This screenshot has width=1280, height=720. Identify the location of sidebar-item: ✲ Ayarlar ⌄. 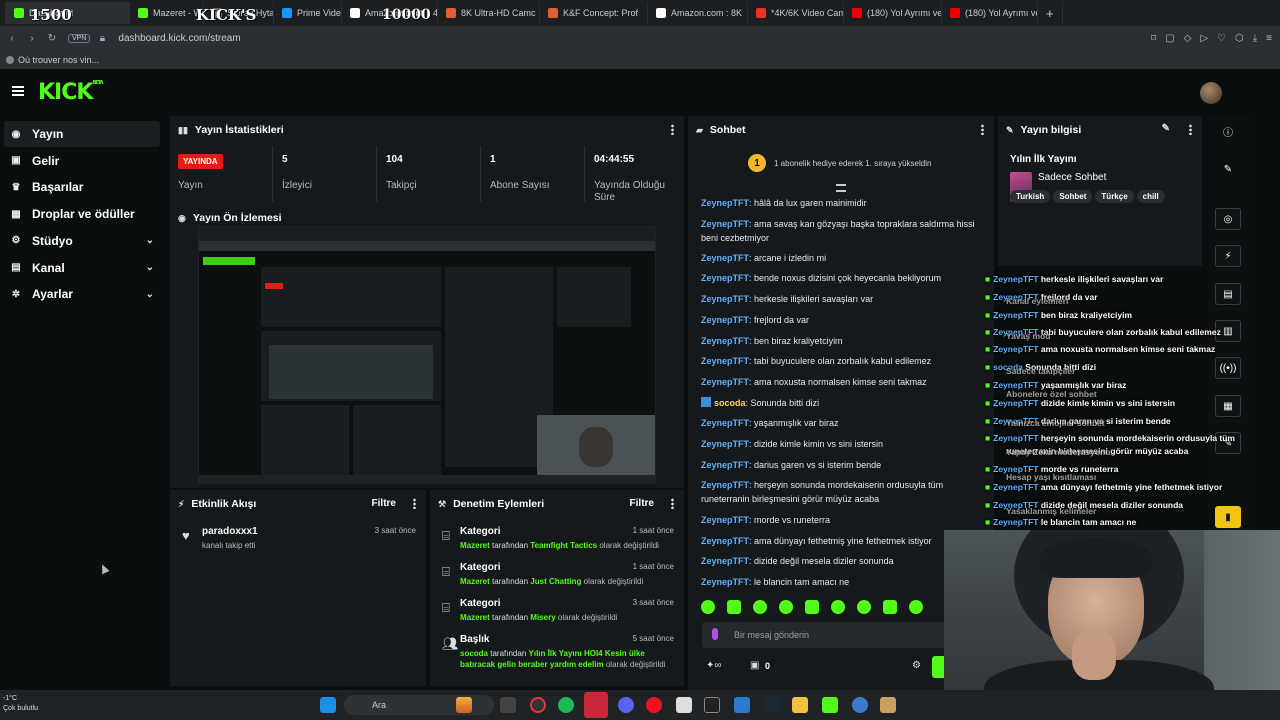
(82, 294).